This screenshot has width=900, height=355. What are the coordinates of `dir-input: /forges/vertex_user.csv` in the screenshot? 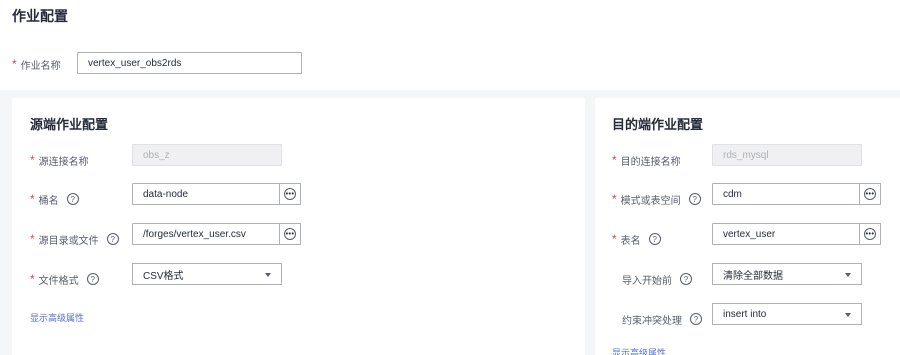 It's located at (206, 234).